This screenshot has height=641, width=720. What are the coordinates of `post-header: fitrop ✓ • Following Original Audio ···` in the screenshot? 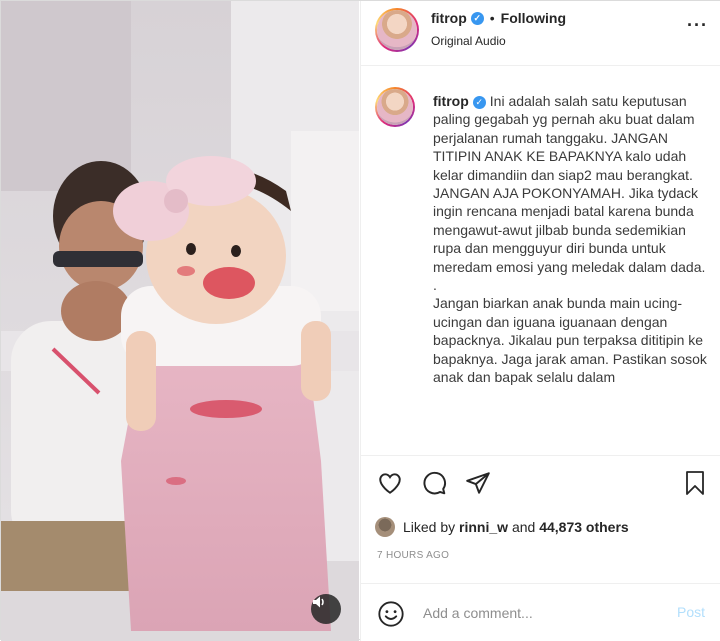 It's located at (540, 33).